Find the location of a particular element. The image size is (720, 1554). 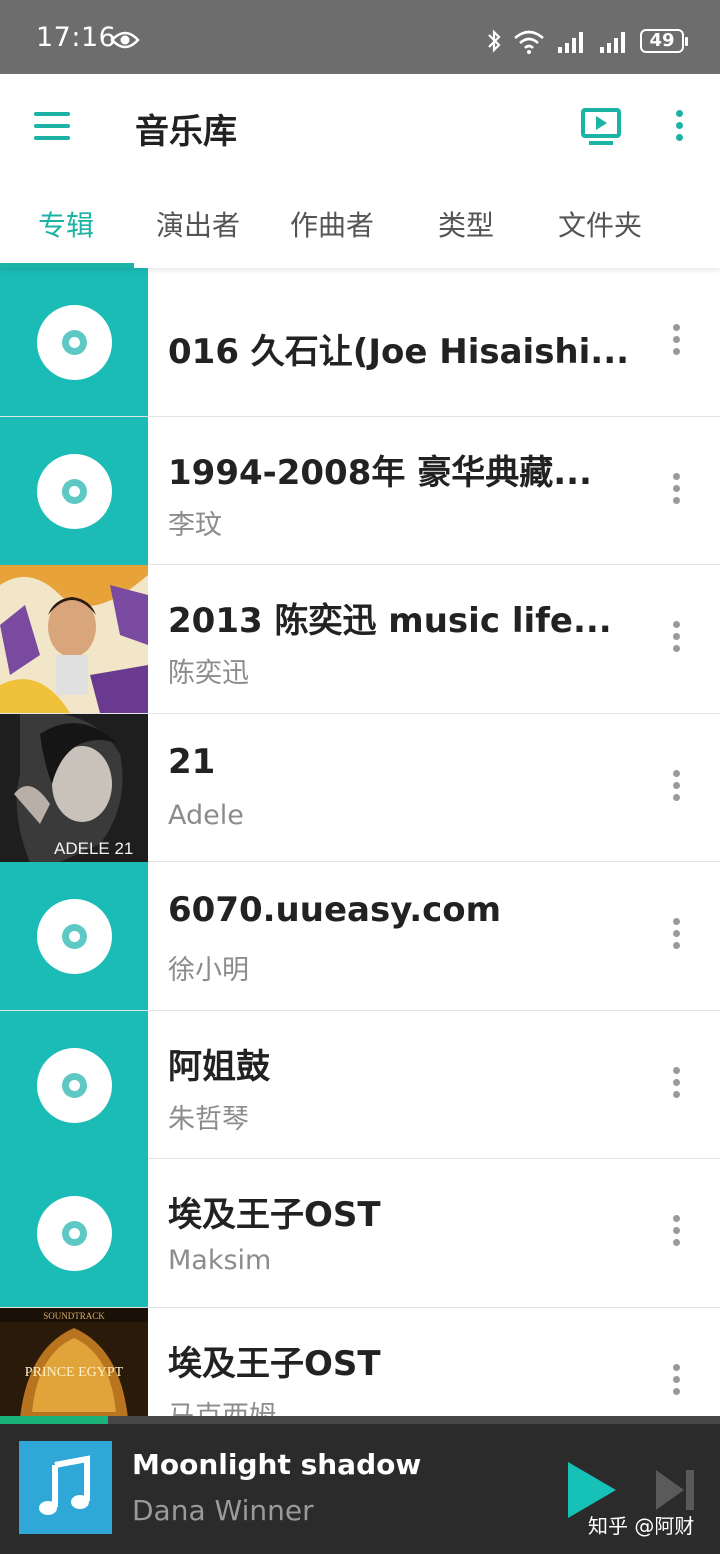

album-artist: 朱哲琴 is located at coordinates (208, 1119).